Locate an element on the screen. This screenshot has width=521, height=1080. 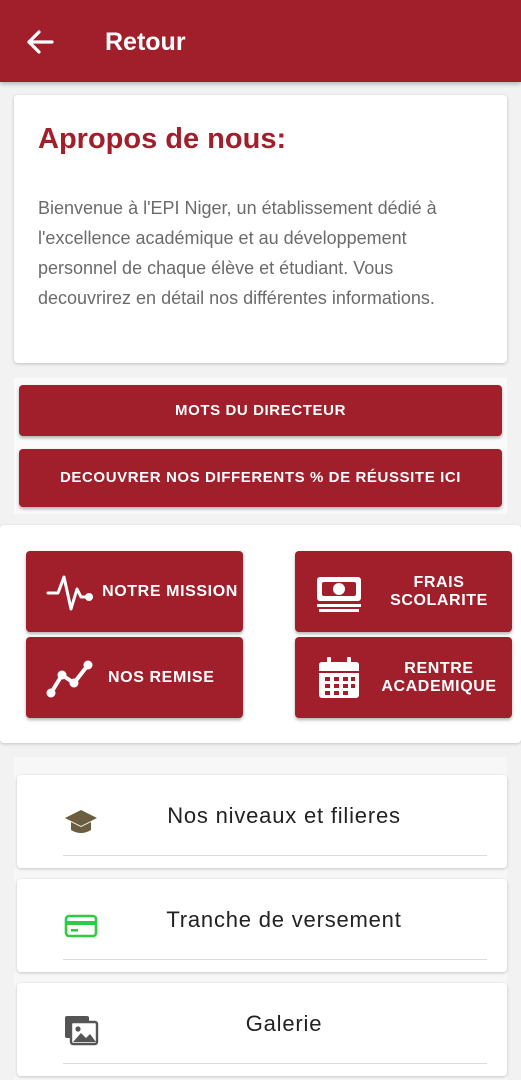
discount-tile: NOS REMISE is located at coordinates (134, 677).